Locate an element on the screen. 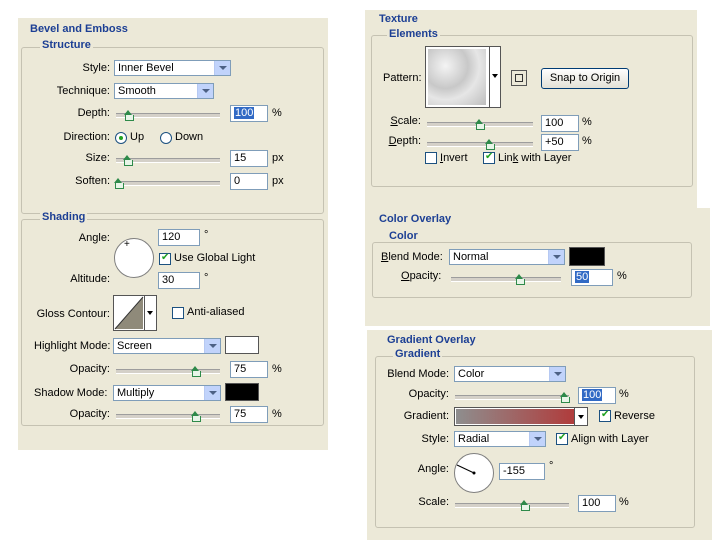 This screenshot has height=540, width=720. soften-slider-track is located at coordinates (168, 183).